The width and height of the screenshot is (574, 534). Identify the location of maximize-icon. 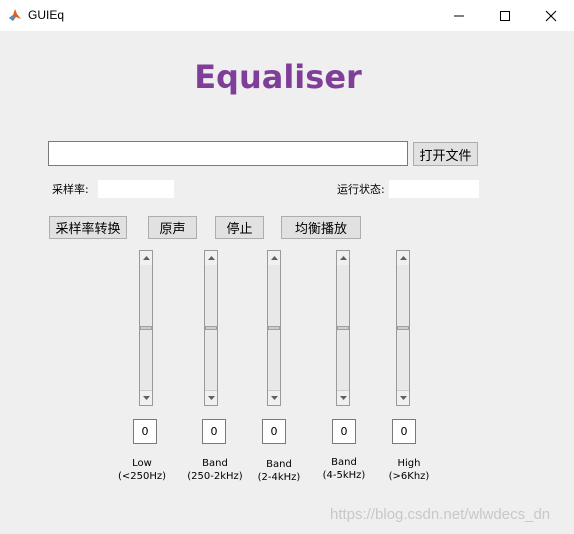
(505, 15).